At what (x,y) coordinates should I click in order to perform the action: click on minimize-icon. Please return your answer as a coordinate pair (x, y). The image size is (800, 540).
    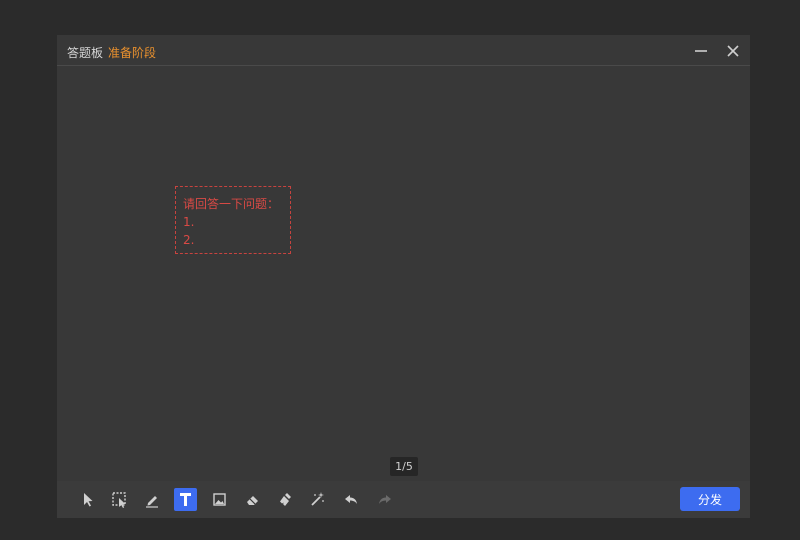
    Looking at the image, I should click on (701, 51).